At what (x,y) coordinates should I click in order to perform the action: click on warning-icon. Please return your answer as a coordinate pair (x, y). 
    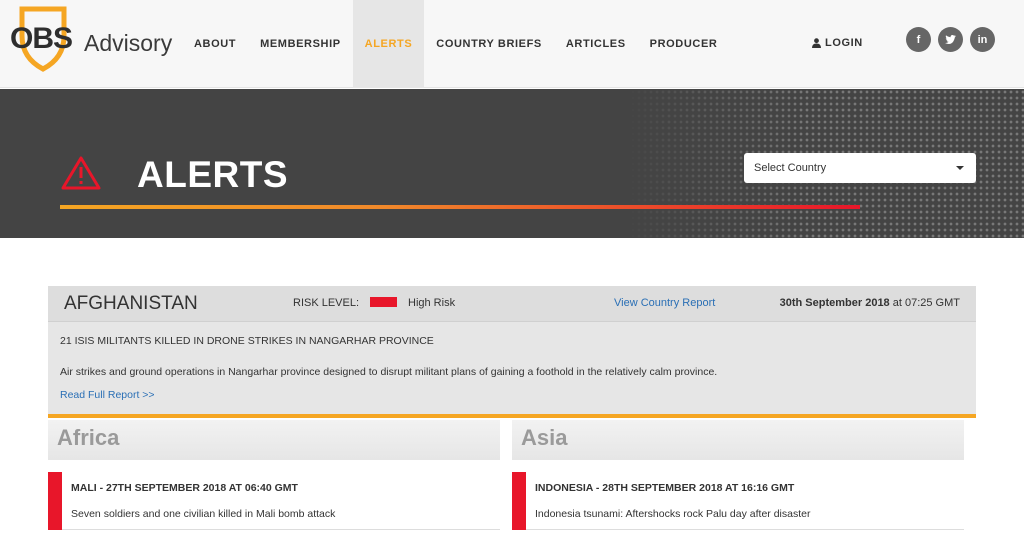
    Looking at the image, I should click on (81, 173).